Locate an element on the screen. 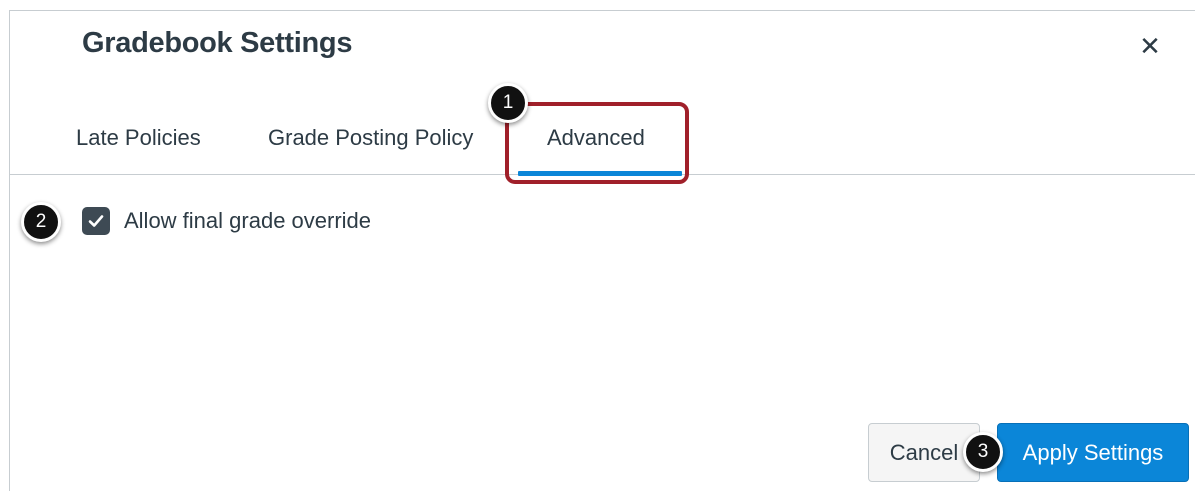  close-button: ✕ is located at coordinates (1150, 46).